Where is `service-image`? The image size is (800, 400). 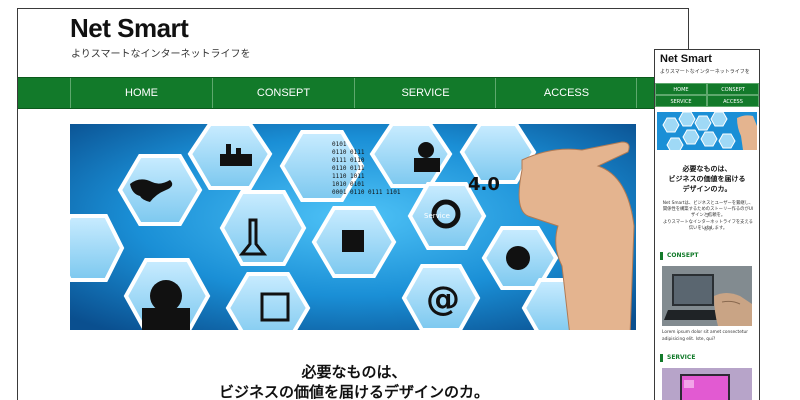 service-image is located at coordinates (707, 384).